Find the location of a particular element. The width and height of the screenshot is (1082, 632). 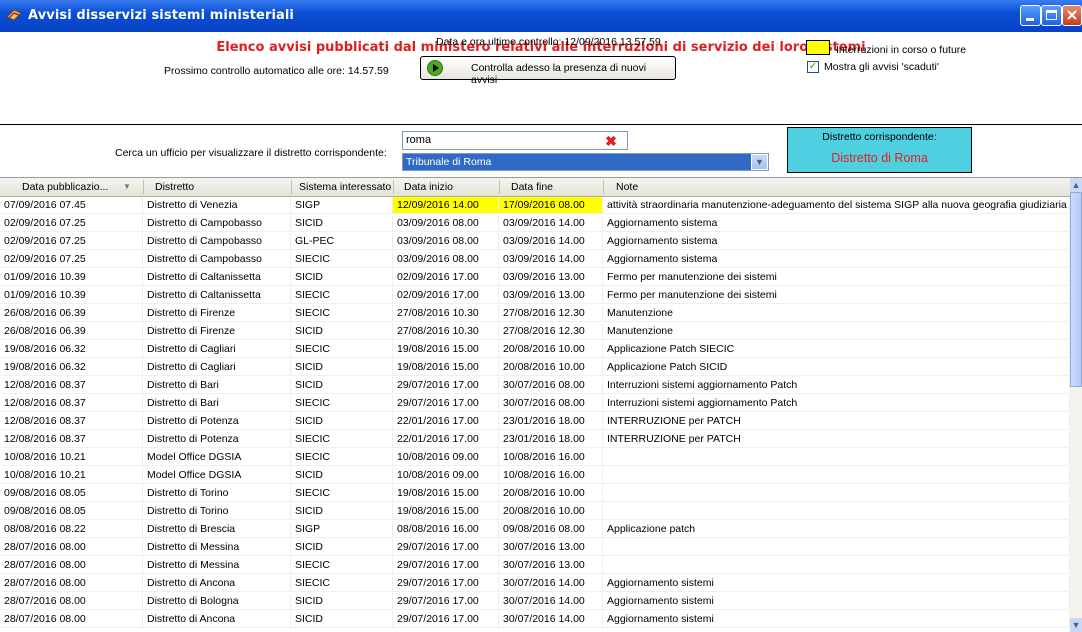

cell-distretto: Distretto di Firenze is located at coordinates (217, 331).